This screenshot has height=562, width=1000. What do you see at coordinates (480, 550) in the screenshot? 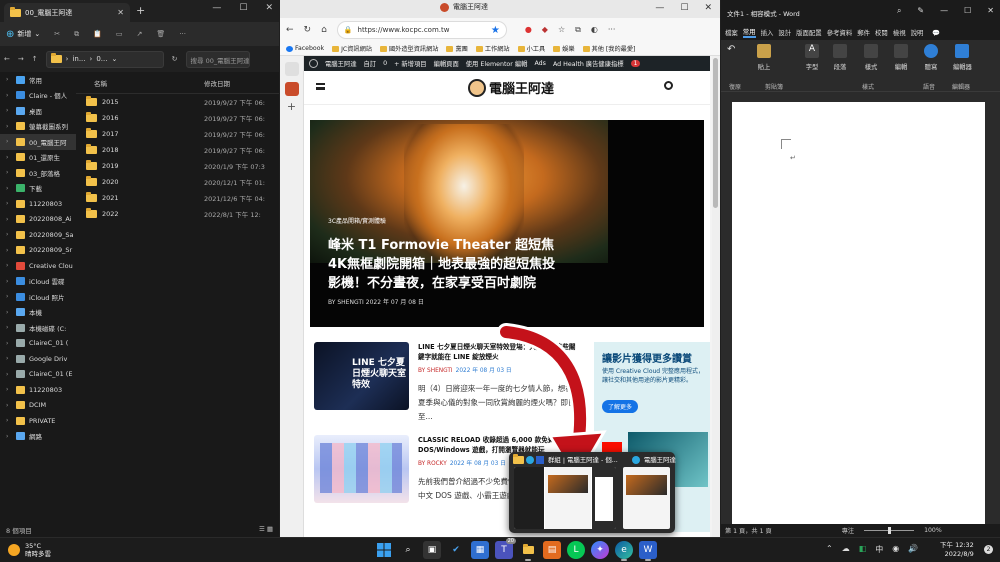
I see `calendar-icon: ▦` at bounding box center [480, 550].